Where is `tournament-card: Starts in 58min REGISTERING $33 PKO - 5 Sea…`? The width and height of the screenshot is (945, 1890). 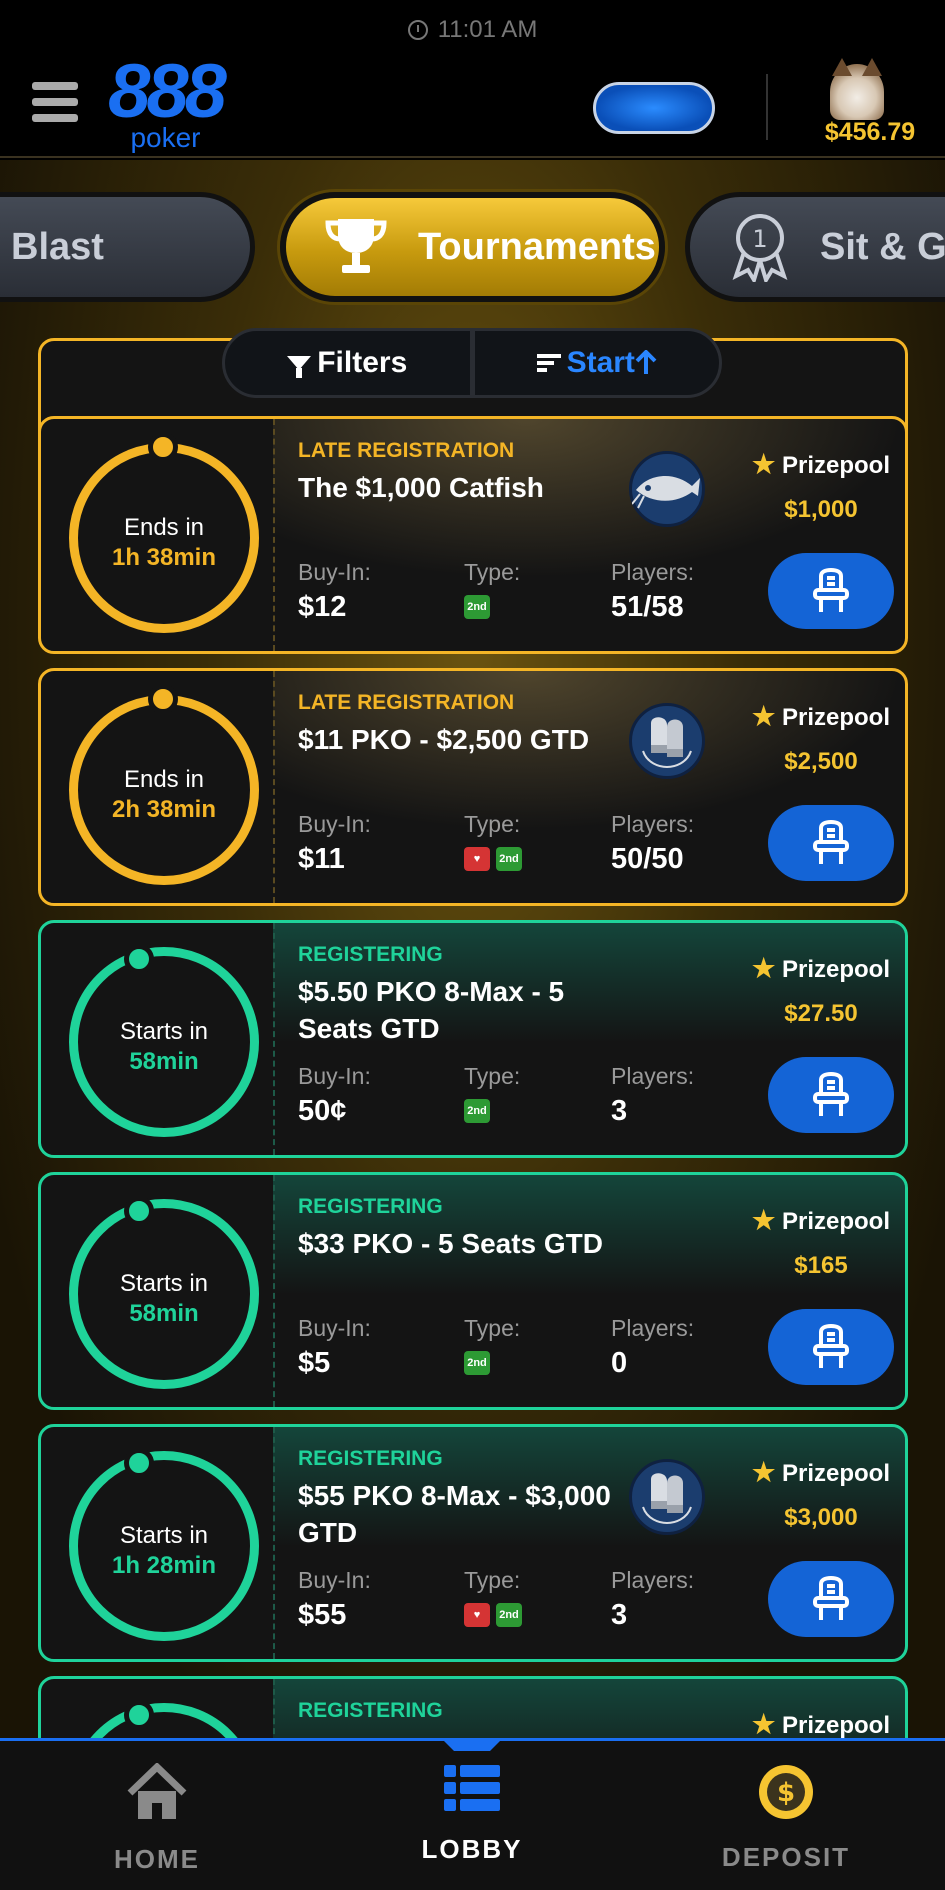
tournament-card: Starts in 58min REGISTERING $33 PKO - 5 Sea… is located at coordinates (473, 1291).